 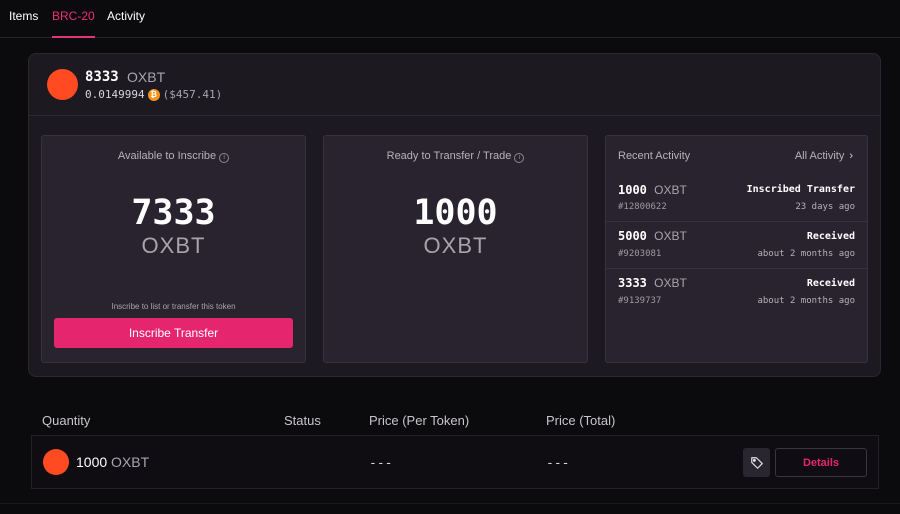 What do you see at coordinates (173, 245) in the screenshot?
I see `available-ticker: OXBT` at bounding box center [173, 245].